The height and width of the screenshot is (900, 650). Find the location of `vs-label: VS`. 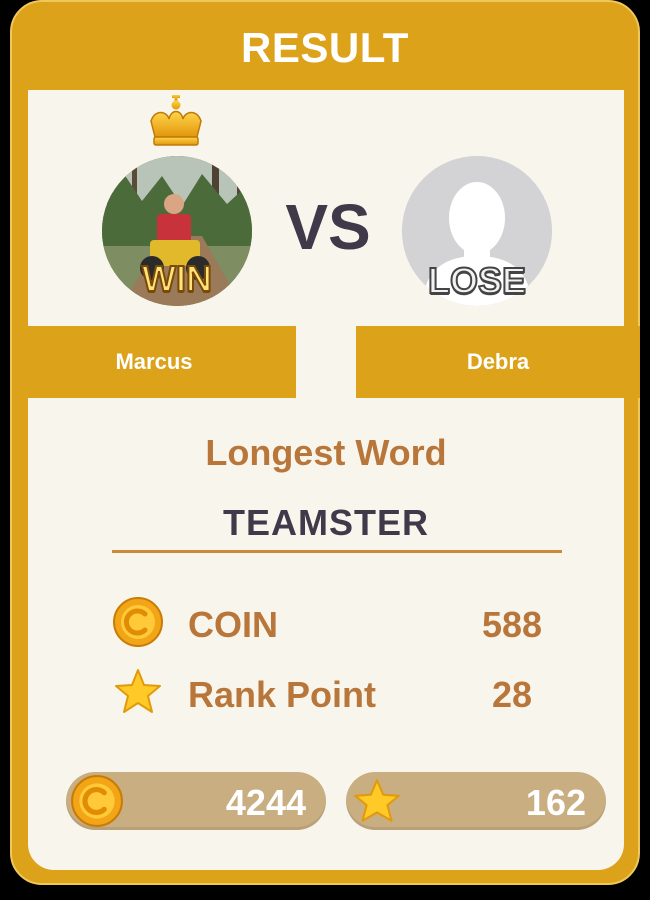

vs-label: VS is located at coordinates (328, 227).